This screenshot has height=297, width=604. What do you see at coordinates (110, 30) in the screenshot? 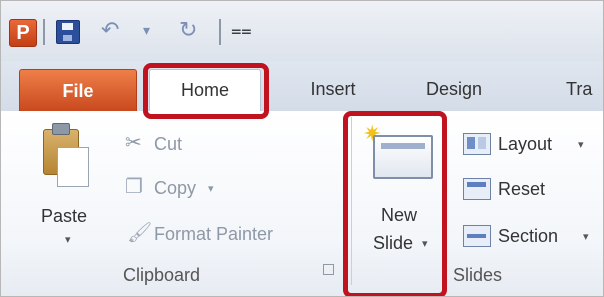
I see `undo-icon: ↶` at bounding box center [110, 30].